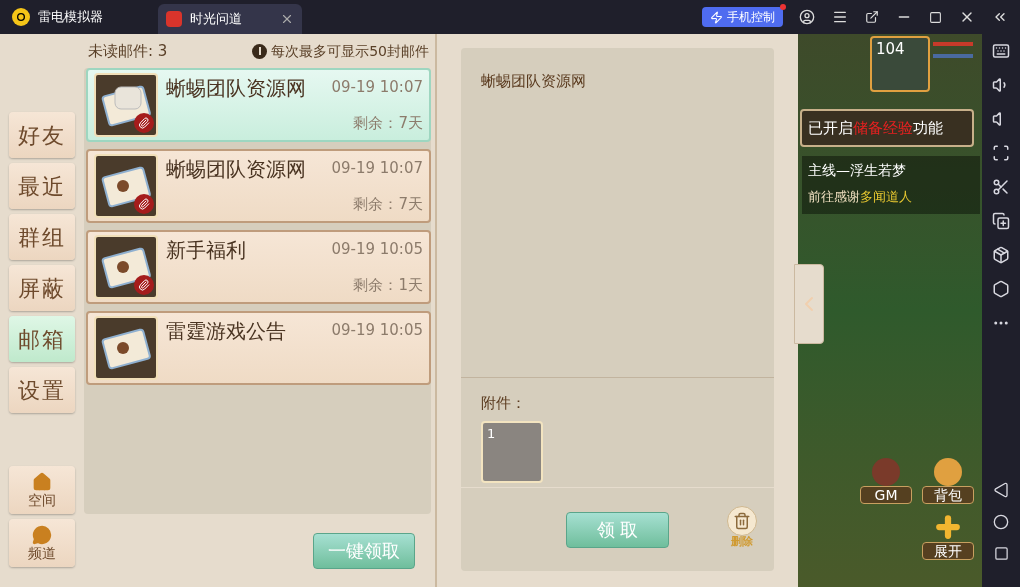 This screenshot has width=1020, height=587. I want to click on nav-tab: 好友, so click(42, 135).